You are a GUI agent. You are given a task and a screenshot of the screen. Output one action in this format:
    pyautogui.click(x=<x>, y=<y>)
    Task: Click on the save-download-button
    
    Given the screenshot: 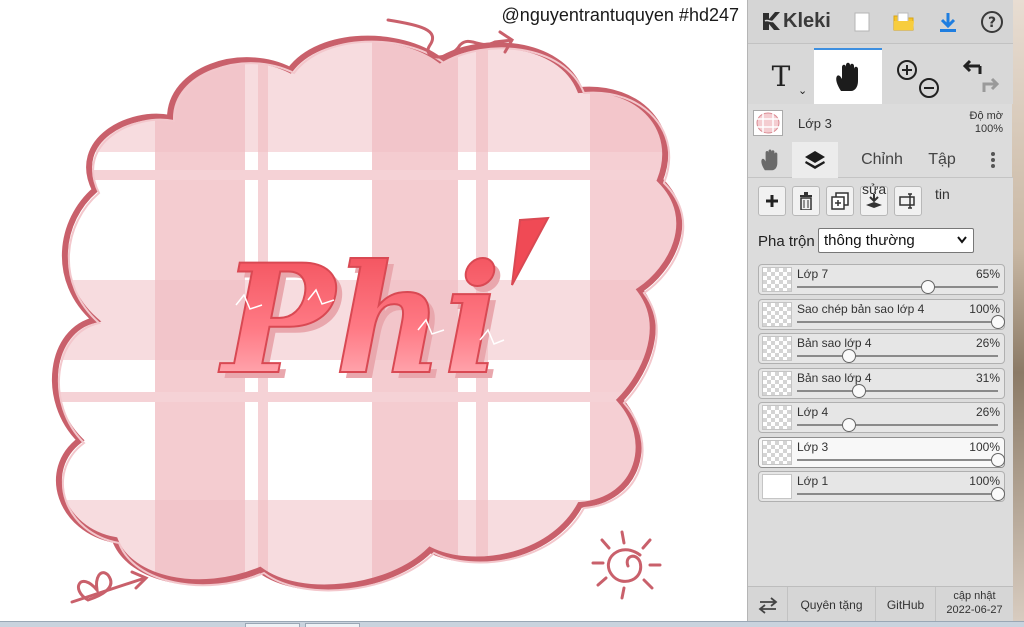 What is the action you would take?
    pyautogui.click(x=948, y=22)
    